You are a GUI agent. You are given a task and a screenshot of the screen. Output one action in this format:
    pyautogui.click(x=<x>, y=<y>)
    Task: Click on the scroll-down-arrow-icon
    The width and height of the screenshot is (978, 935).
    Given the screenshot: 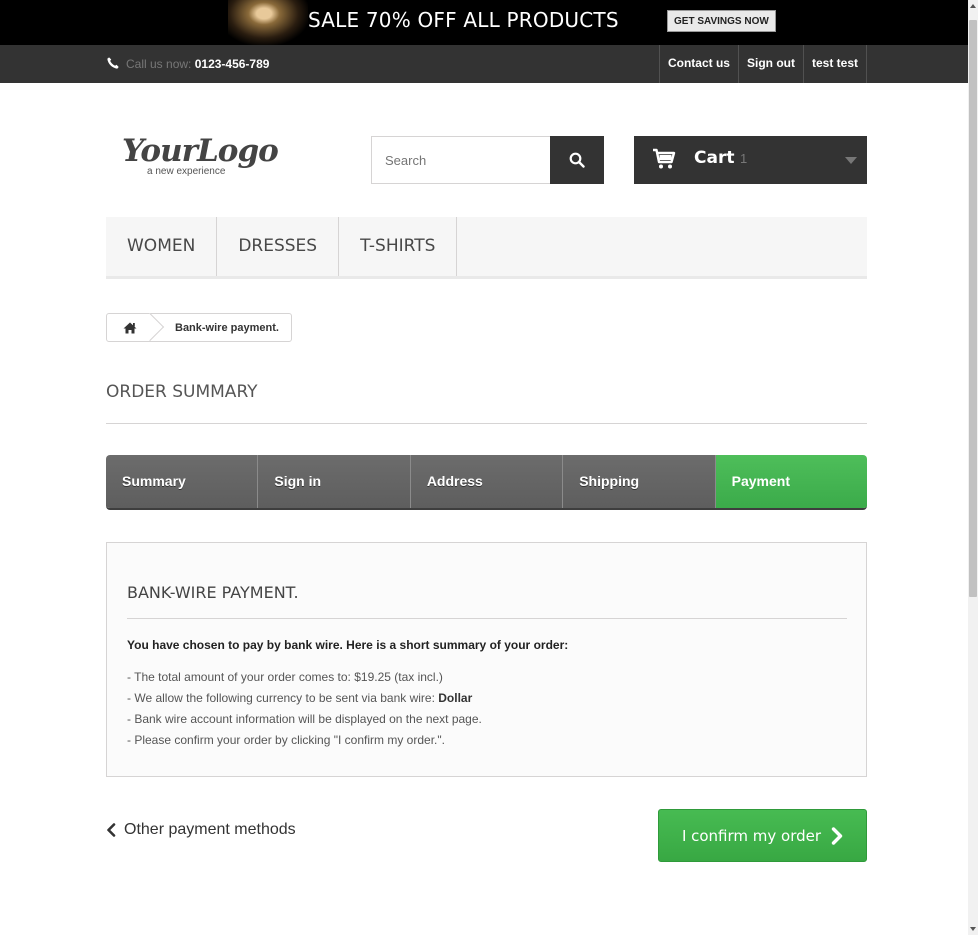 What is the action you would take?
    pyautogui.click(x=973, y=929)
    